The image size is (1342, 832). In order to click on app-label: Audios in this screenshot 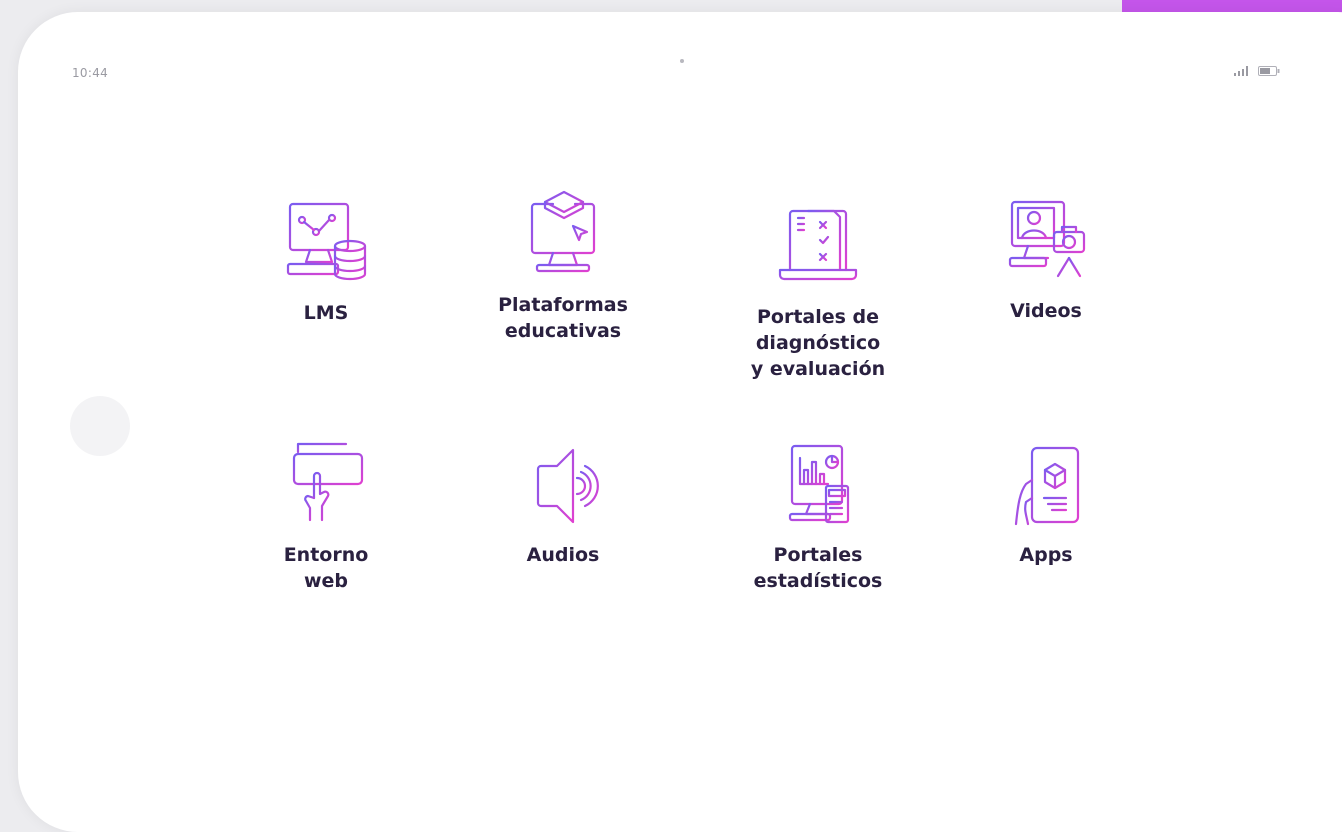, I will do `click(563, 555)`.